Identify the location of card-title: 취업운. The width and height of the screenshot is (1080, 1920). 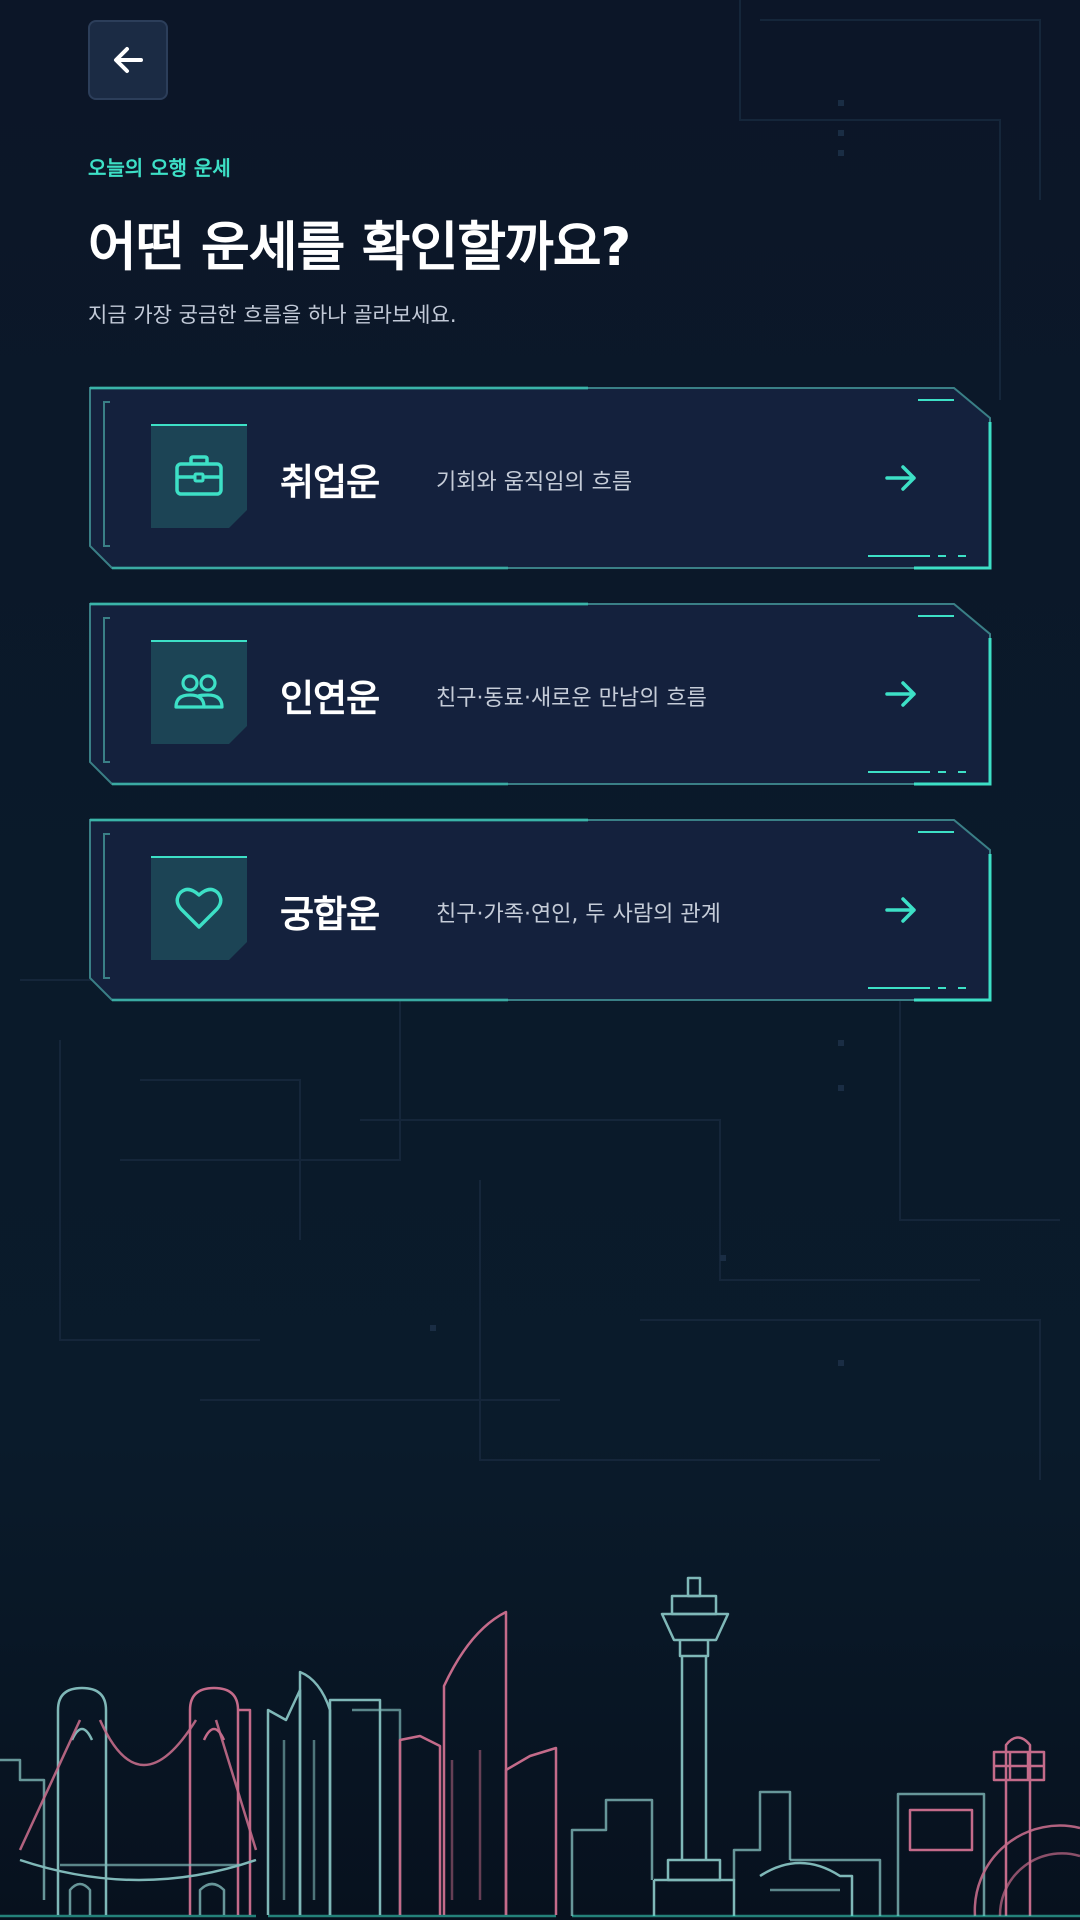
(330, 482).